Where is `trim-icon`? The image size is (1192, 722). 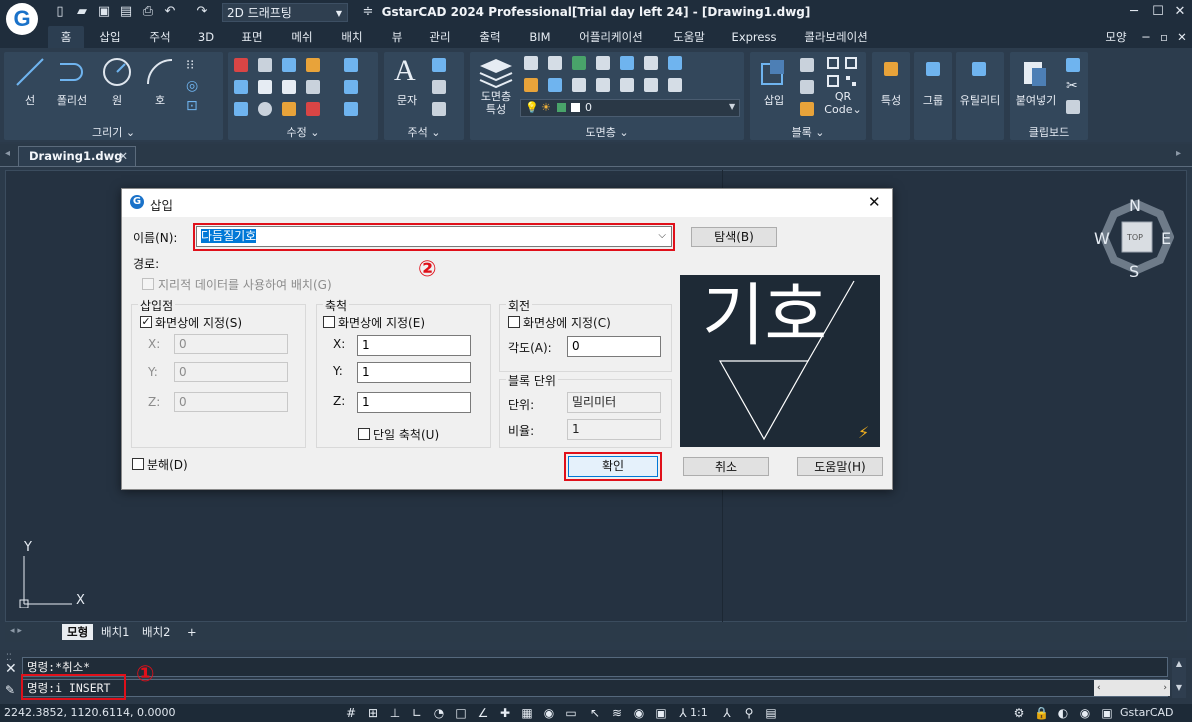
trim-icon is located at coordinates (313, 87).